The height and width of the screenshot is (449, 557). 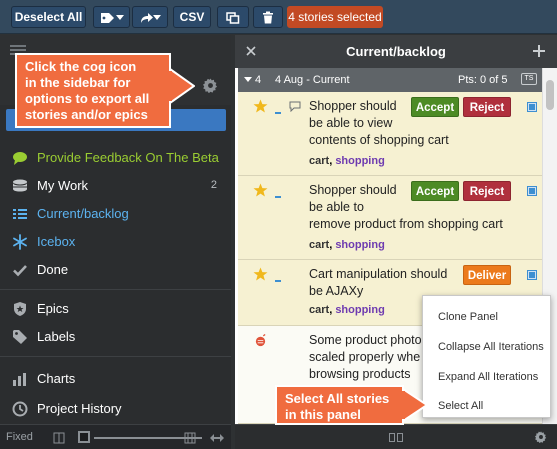 I want to click on menu-item-expand-all-iterations: Expand All Iterations, so click(x=486, y=377).